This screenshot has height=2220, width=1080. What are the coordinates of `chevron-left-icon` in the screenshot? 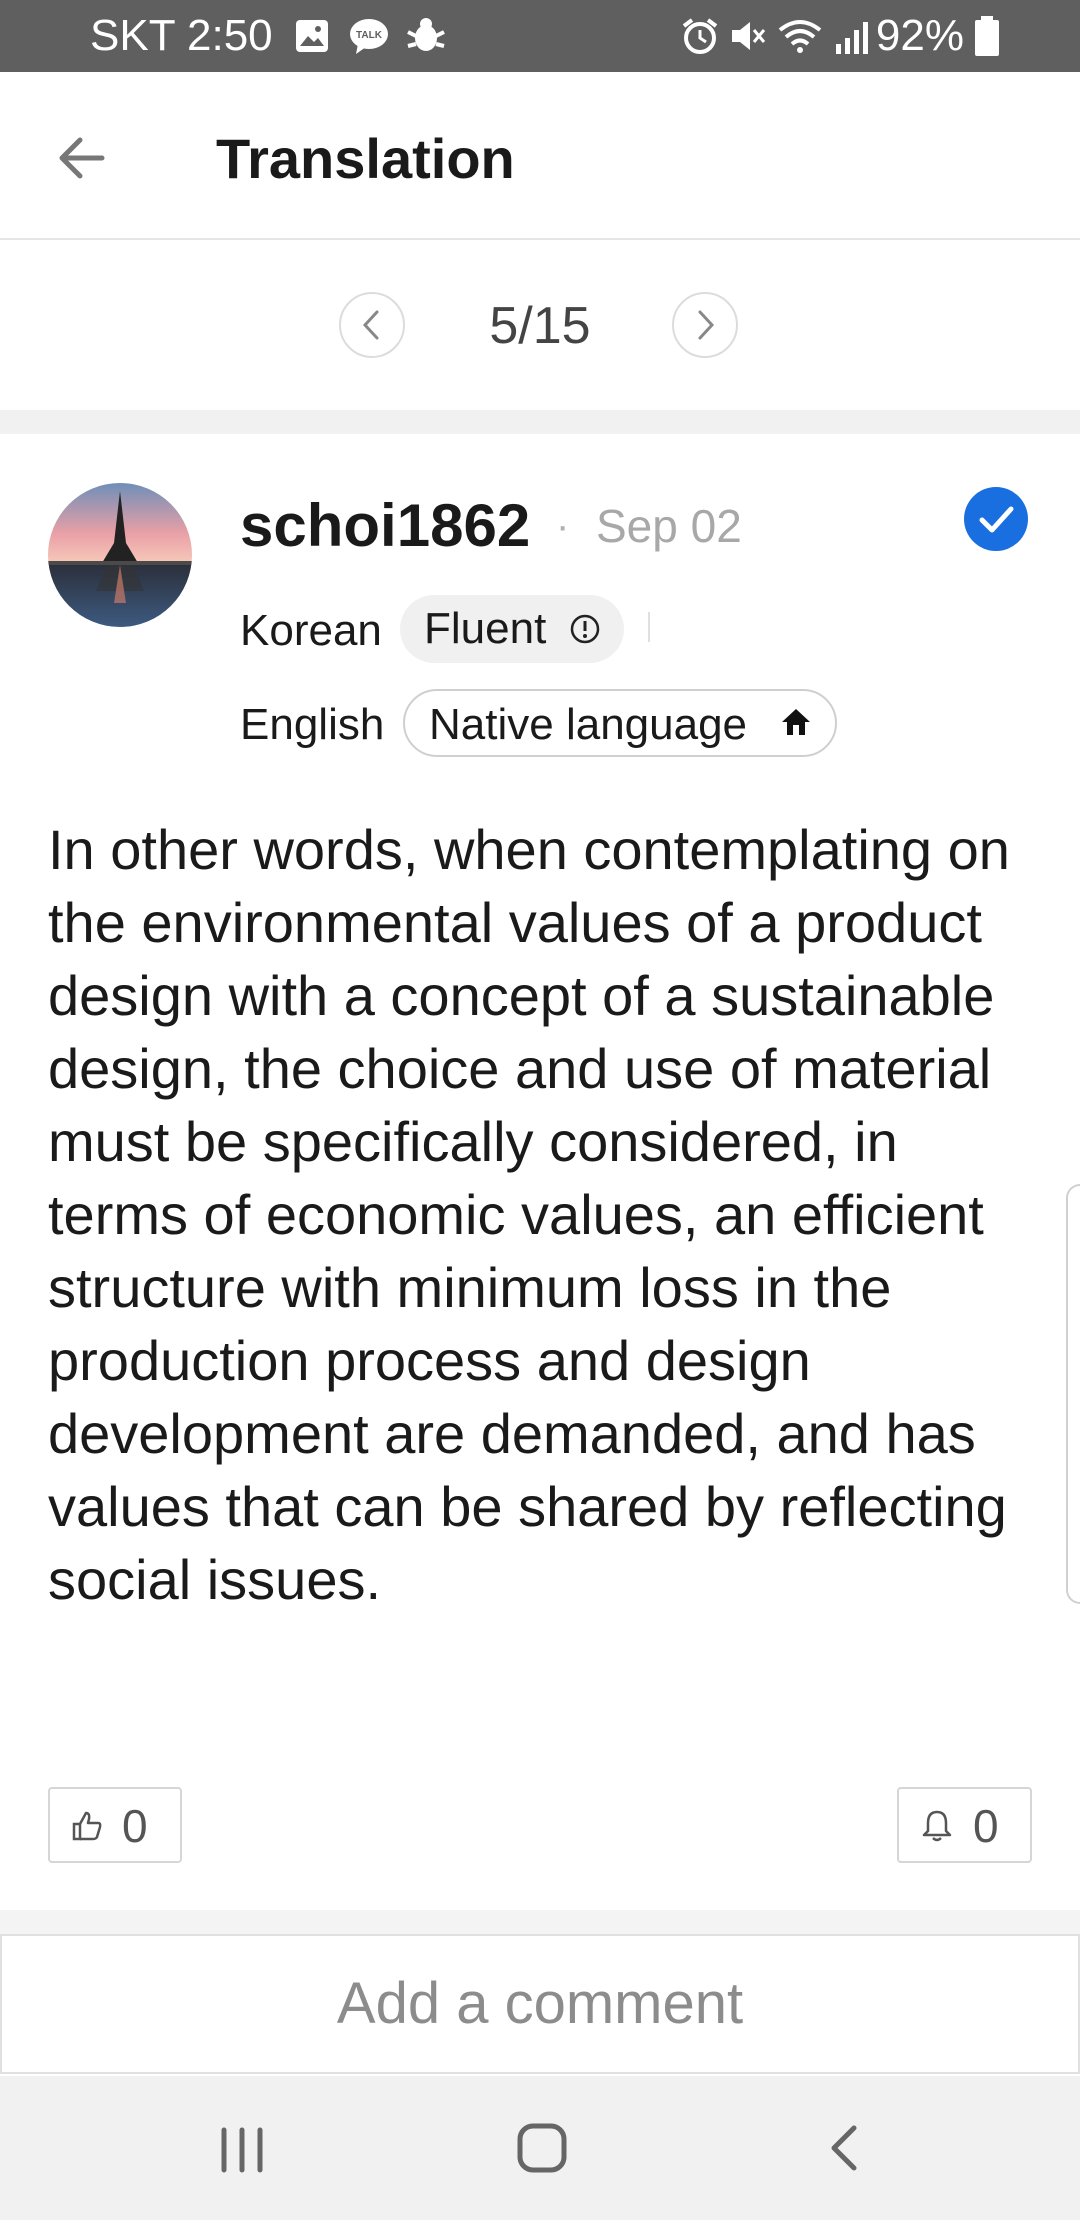 It's located at (370, 325).